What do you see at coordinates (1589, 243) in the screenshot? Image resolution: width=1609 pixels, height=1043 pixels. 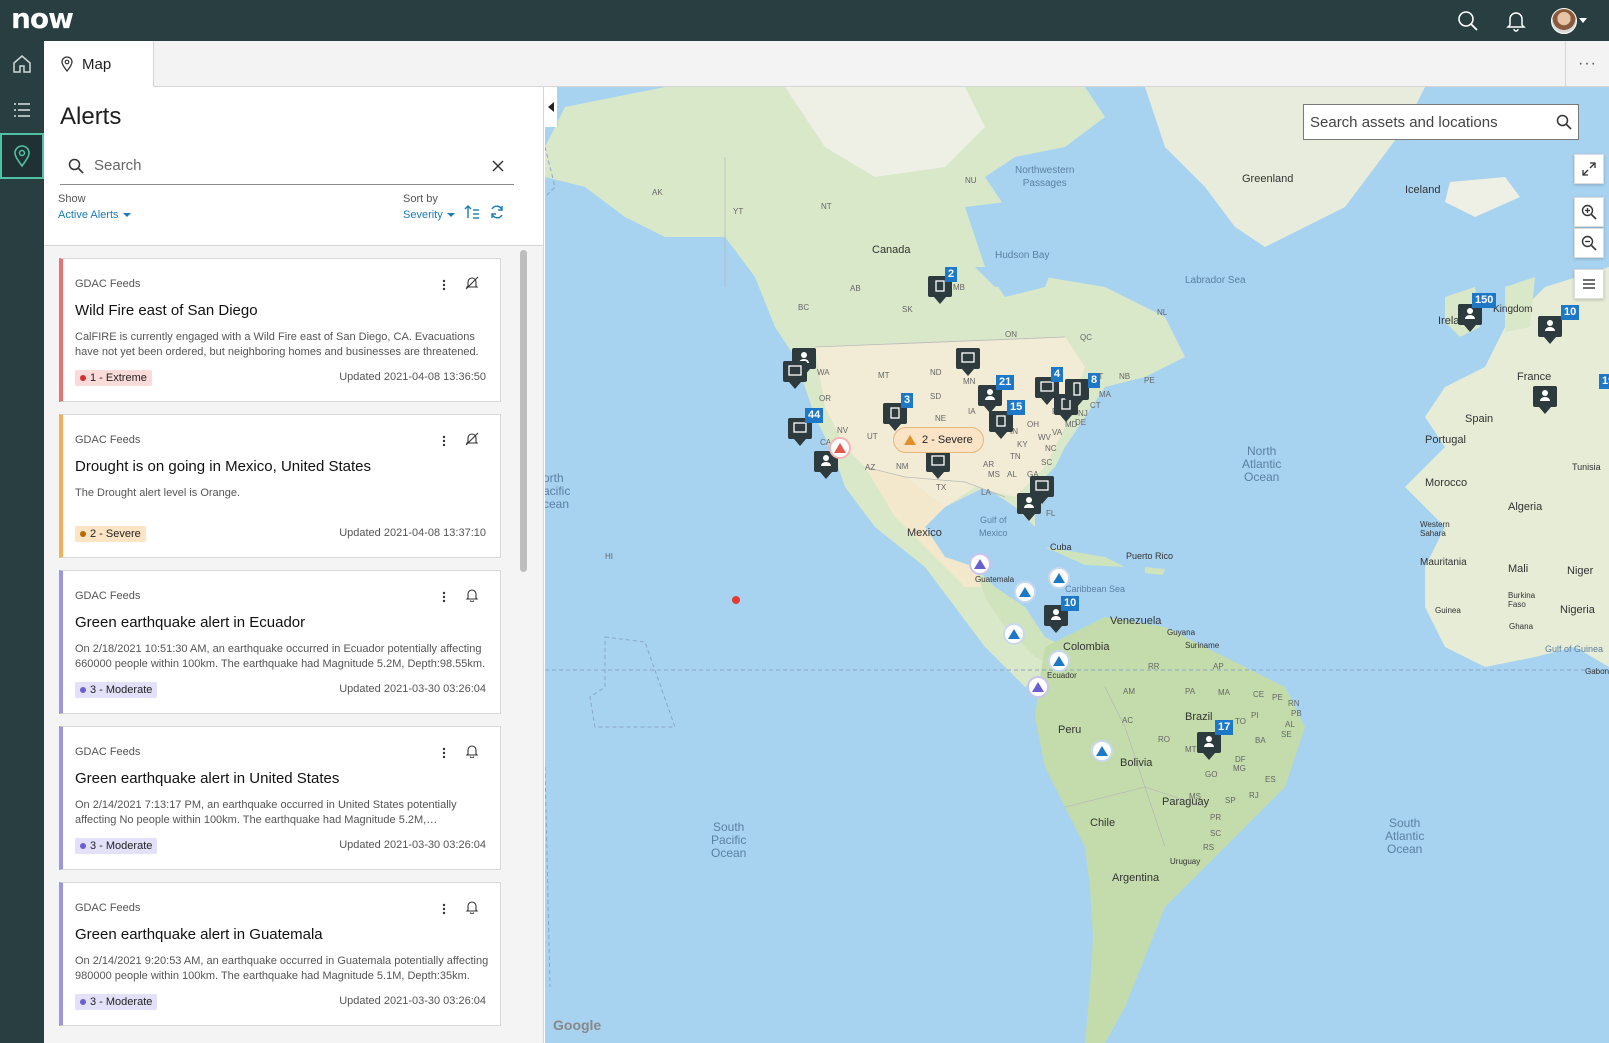 I see `zoom-out-button` at bounding box center [1589, 243].